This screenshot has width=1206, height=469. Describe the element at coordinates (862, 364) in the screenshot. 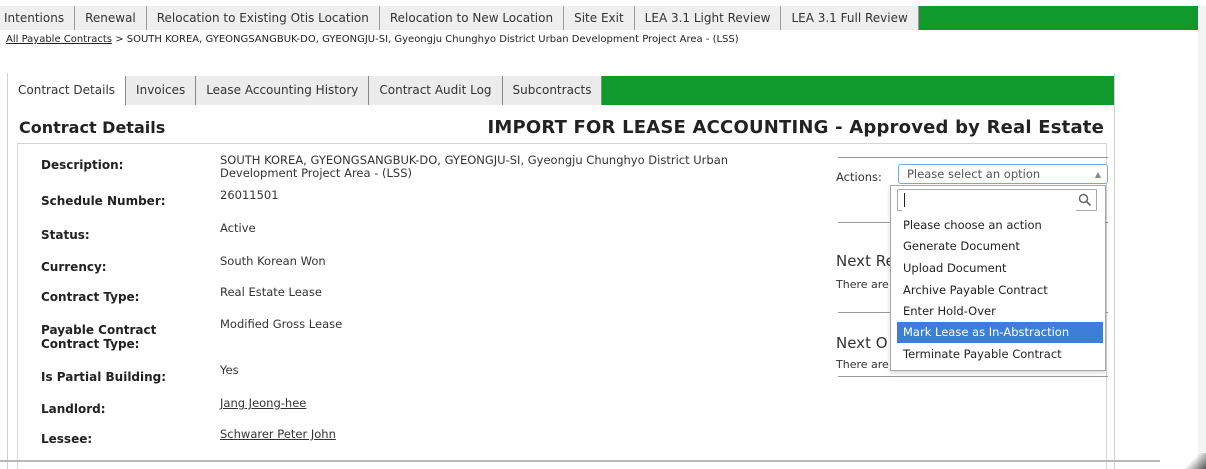

I see `next-option-text: There are` at that location.